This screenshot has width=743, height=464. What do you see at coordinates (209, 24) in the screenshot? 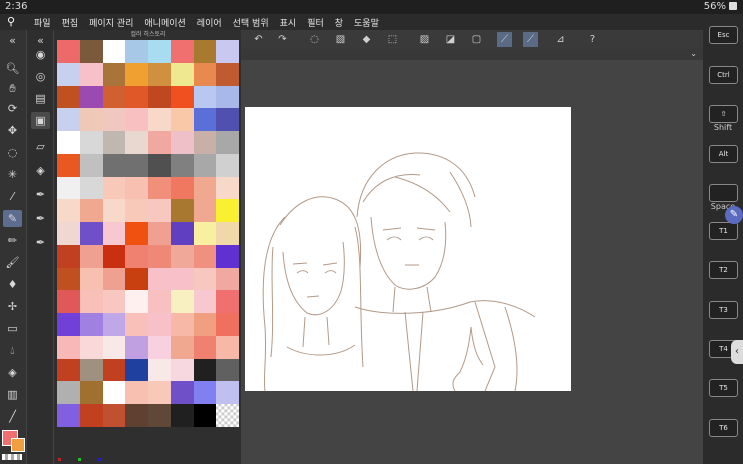
I see `menu-item: 레이어` at bounding box center [209, 24].